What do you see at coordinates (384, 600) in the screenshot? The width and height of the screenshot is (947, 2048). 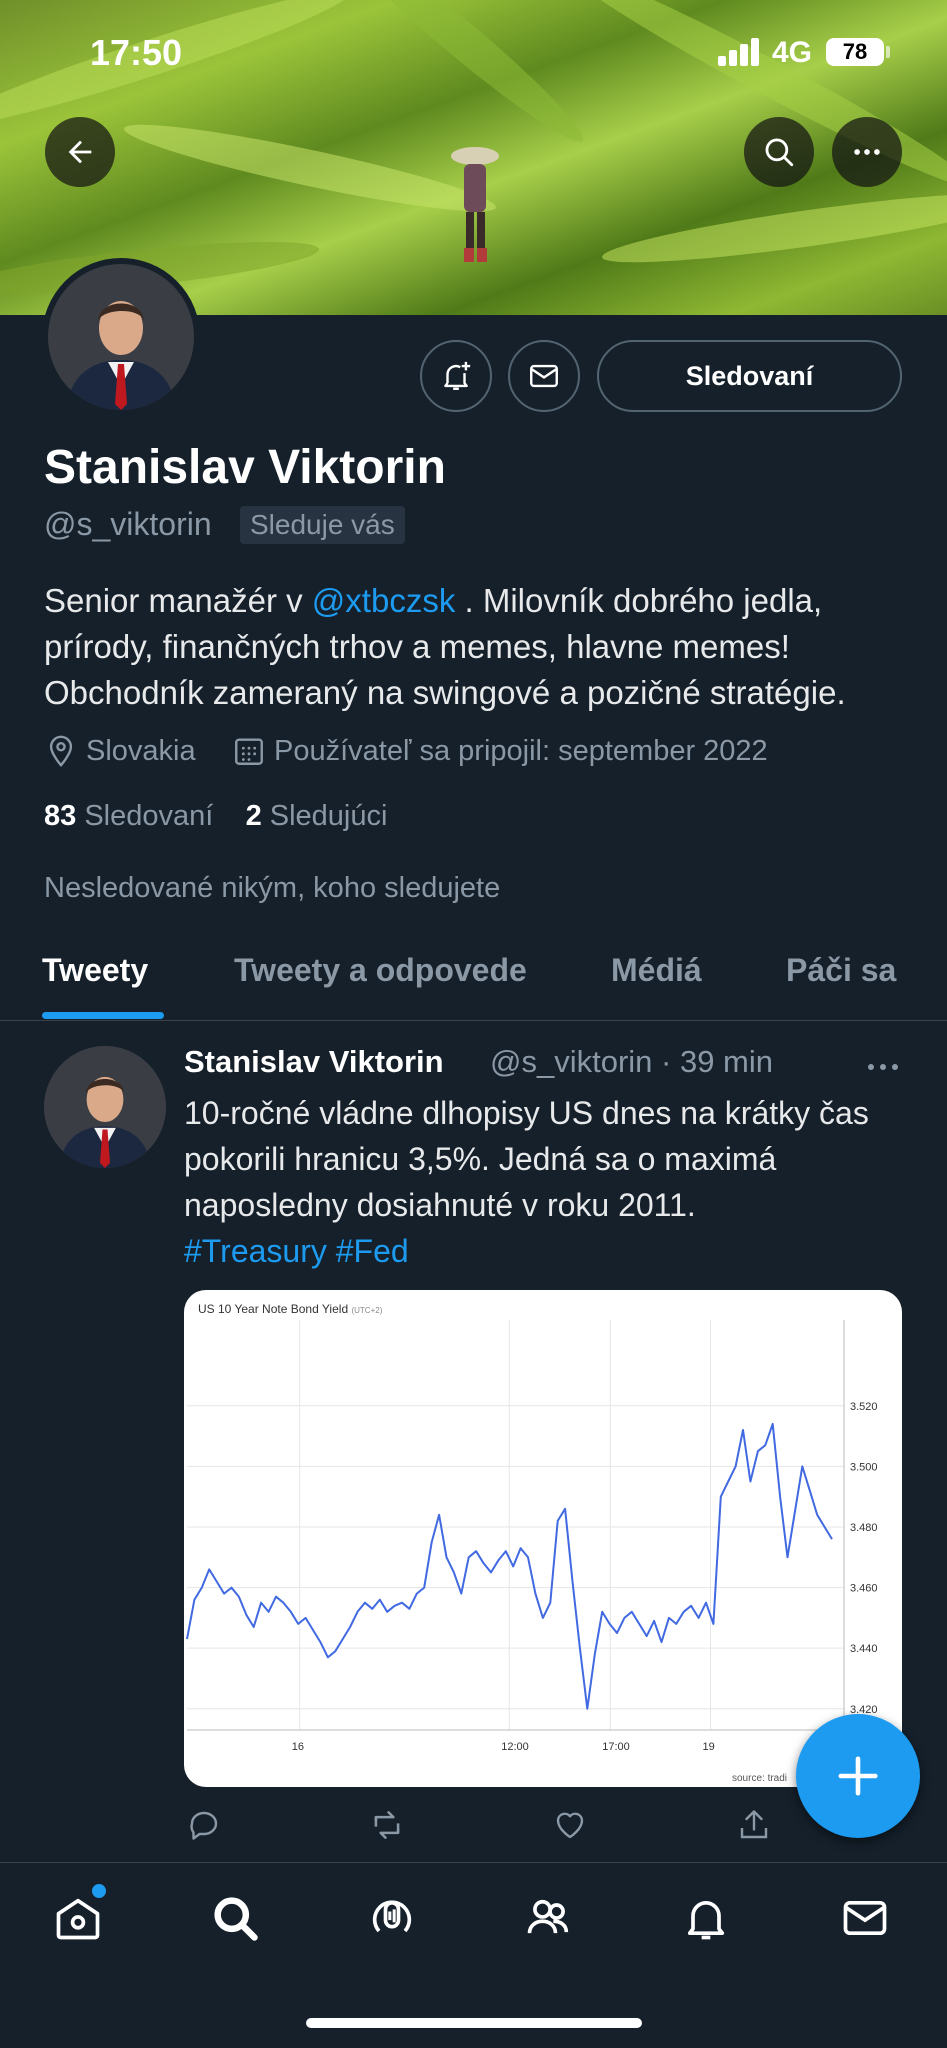 I see `bio-mention-link: @xtbczsk` at bounding box center [384, 600].